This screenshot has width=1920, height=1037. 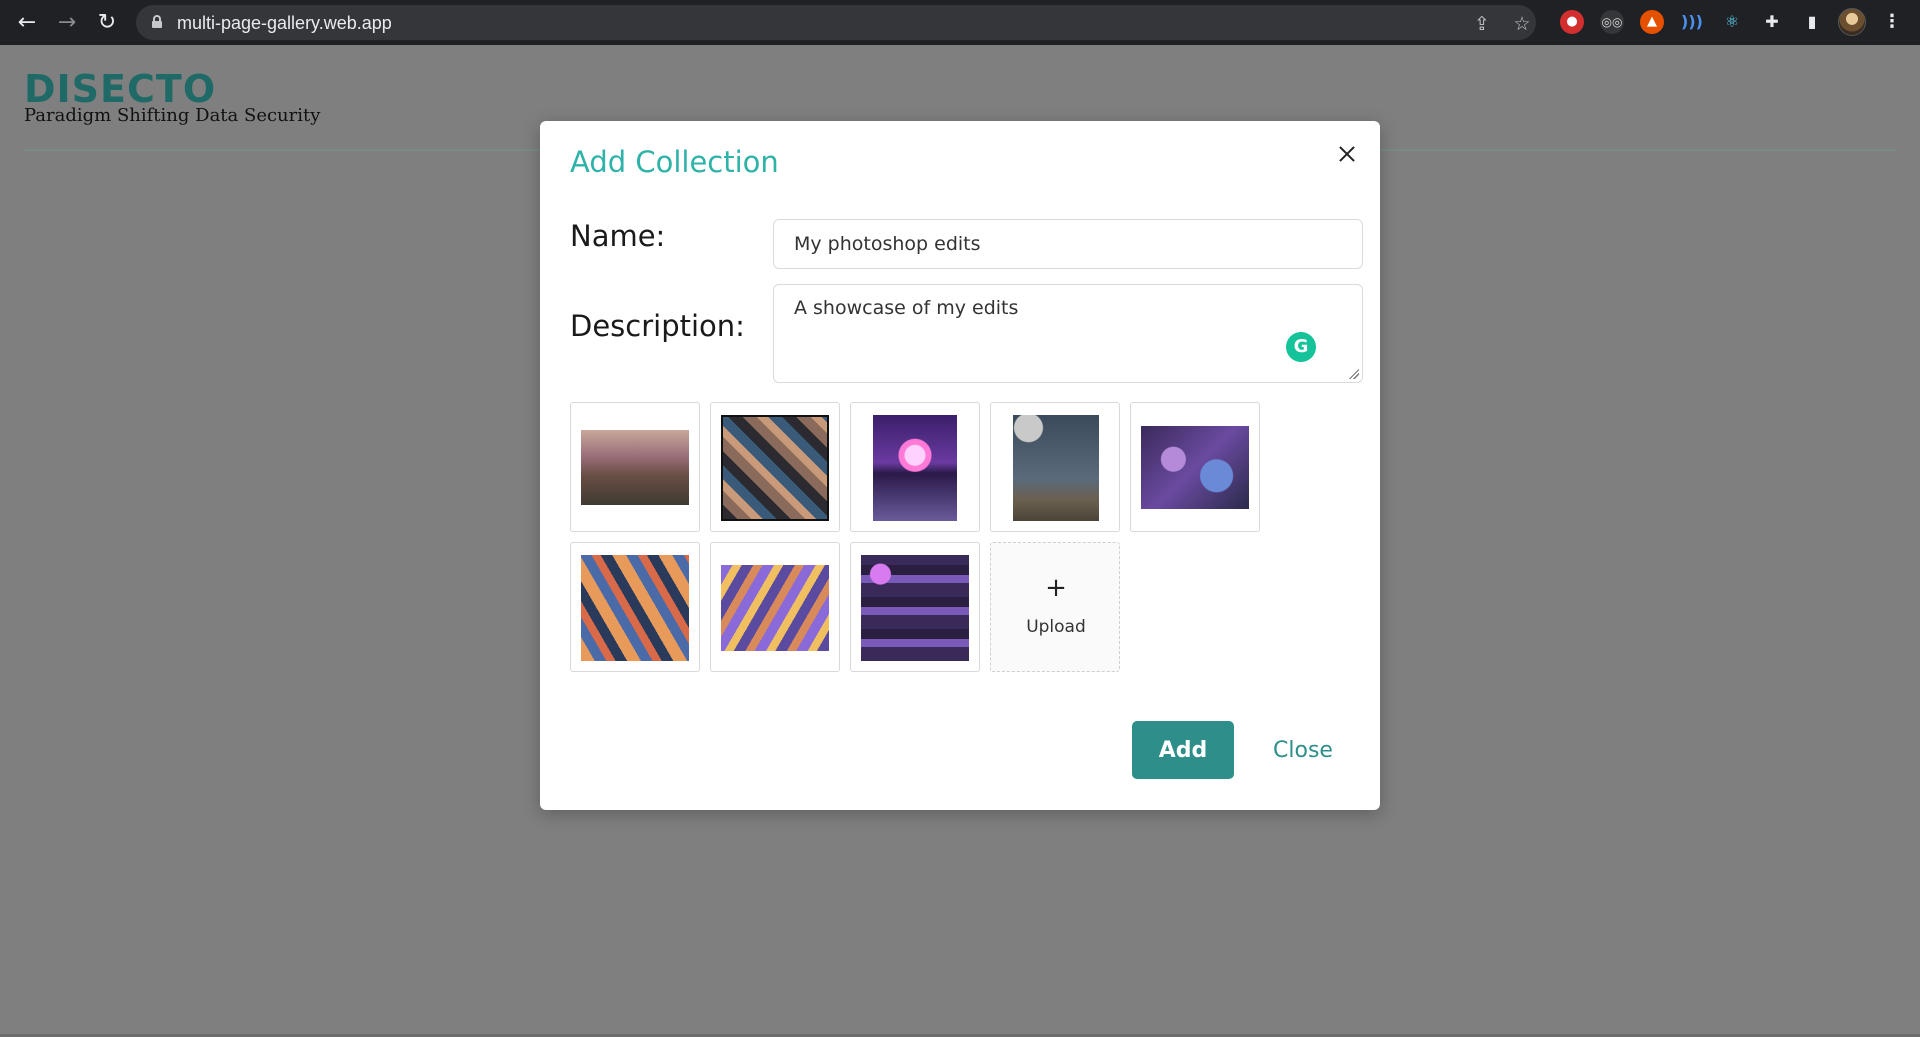 I want to click on lock-icon, so click(x=157, y=21).